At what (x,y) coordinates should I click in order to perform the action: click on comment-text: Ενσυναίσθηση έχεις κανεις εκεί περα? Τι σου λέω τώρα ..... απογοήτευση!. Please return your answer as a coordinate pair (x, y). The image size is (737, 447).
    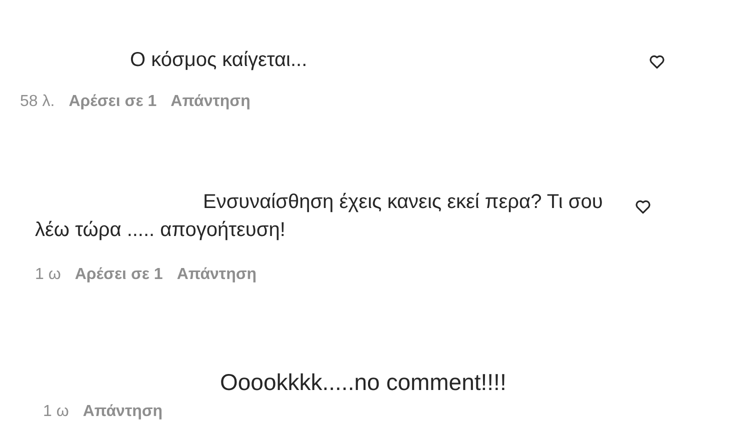
    Looking at the image, I should click on (319, 216).